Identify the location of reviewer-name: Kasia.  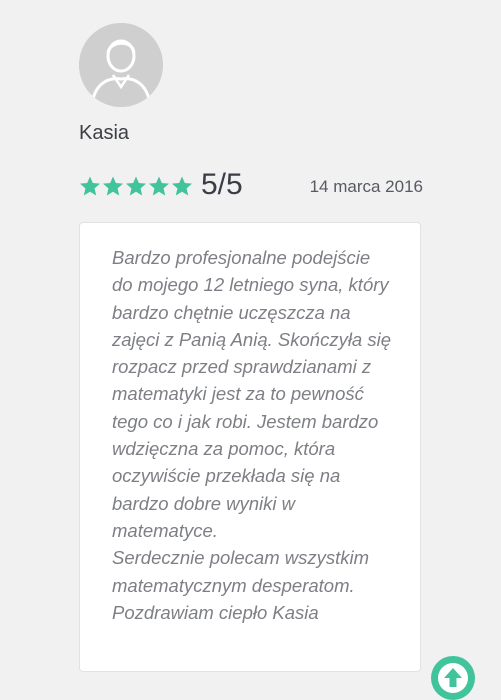
(104, 133).